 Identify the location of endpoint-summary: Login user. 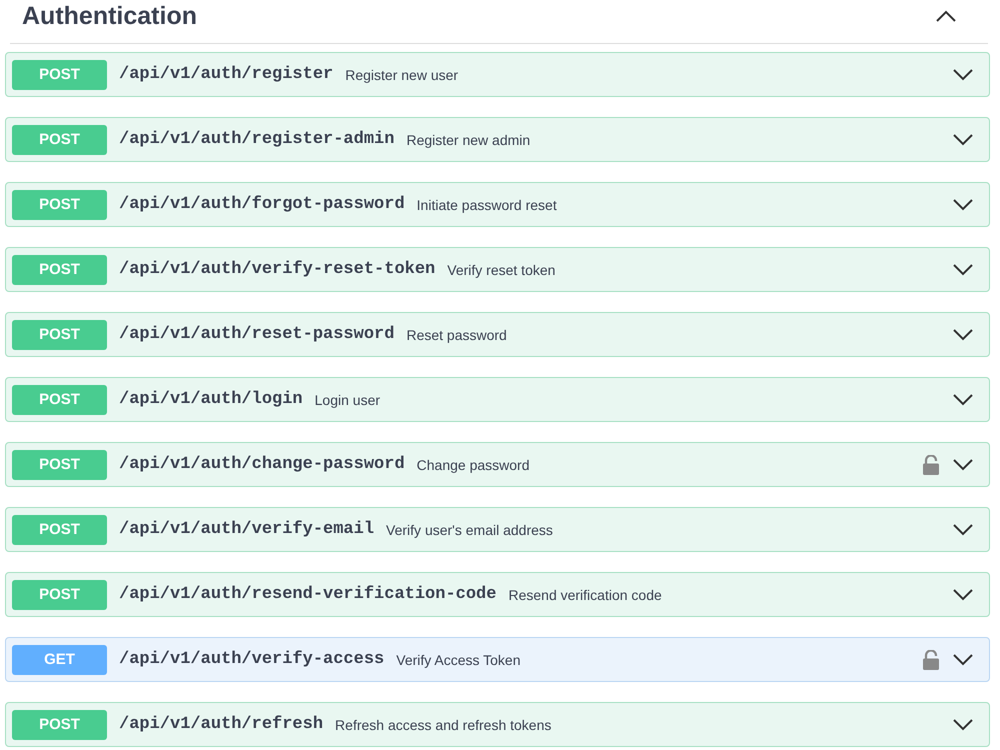
(347, 400).